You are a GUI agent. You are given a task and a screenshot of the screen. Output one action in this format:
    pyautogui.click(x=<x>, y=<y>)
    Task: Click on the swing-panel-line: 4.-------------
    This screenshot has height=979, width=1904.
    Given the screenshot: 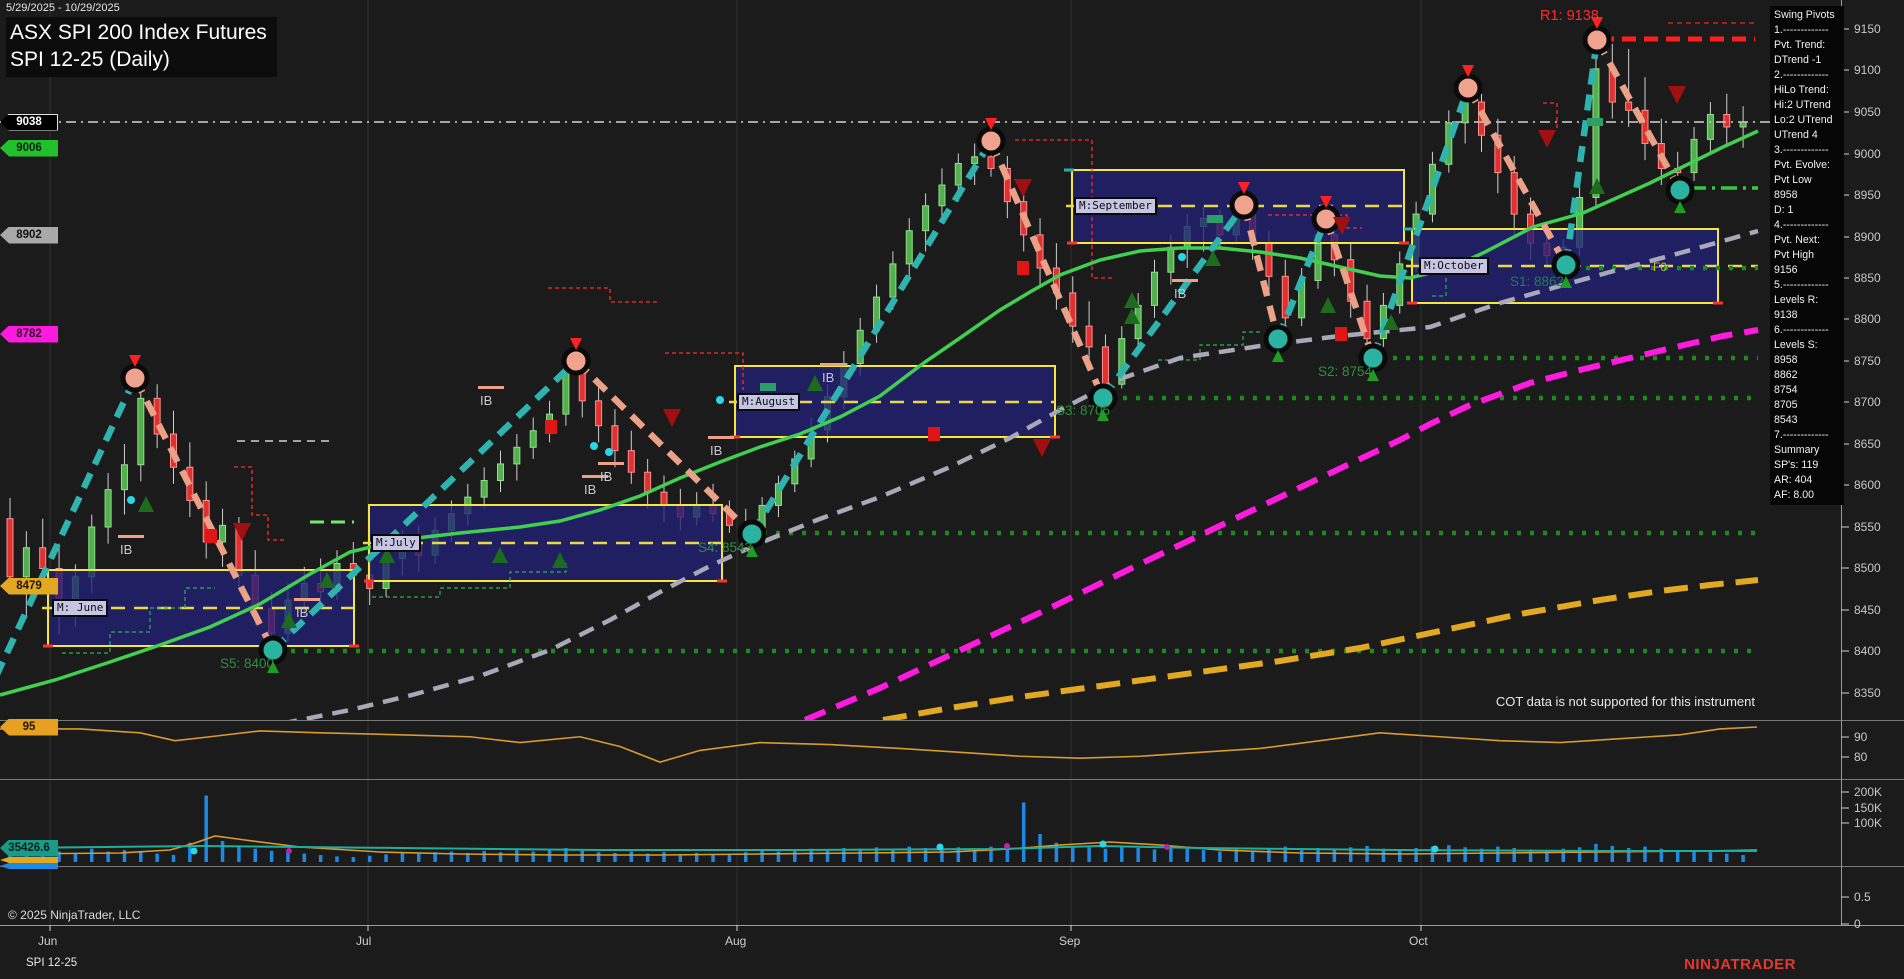 What is the action you would take?
    pyautogui.click(x=1801, y=225)
    